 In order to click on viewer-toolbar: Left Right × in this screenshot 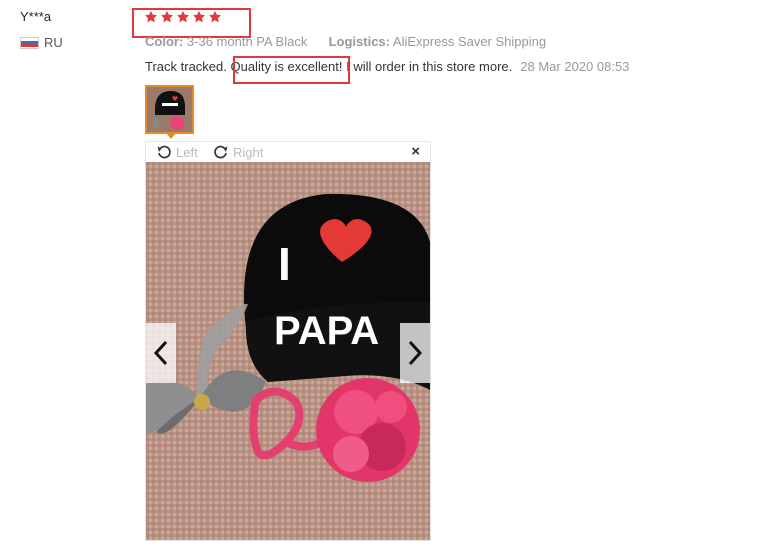, I will do `click(288, 152)`.